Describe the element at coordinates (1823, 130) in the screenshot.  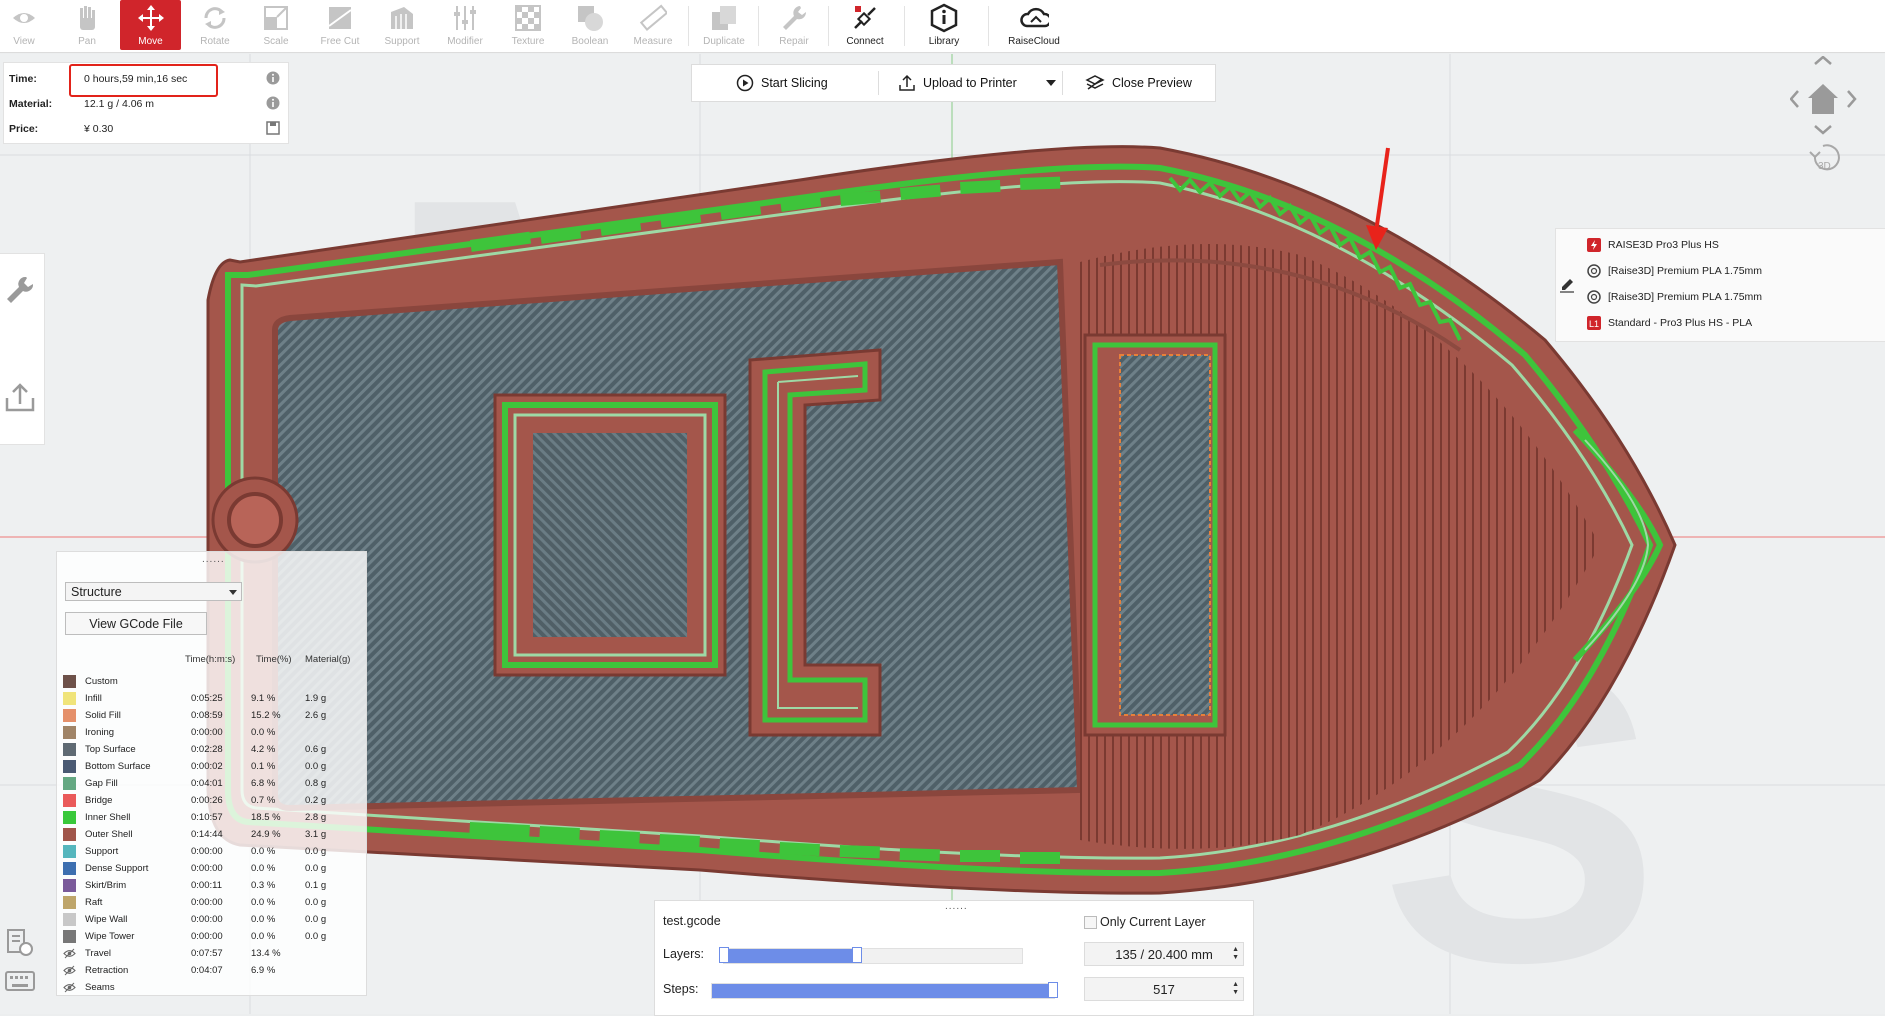
I see `view-down-icon` at that location.